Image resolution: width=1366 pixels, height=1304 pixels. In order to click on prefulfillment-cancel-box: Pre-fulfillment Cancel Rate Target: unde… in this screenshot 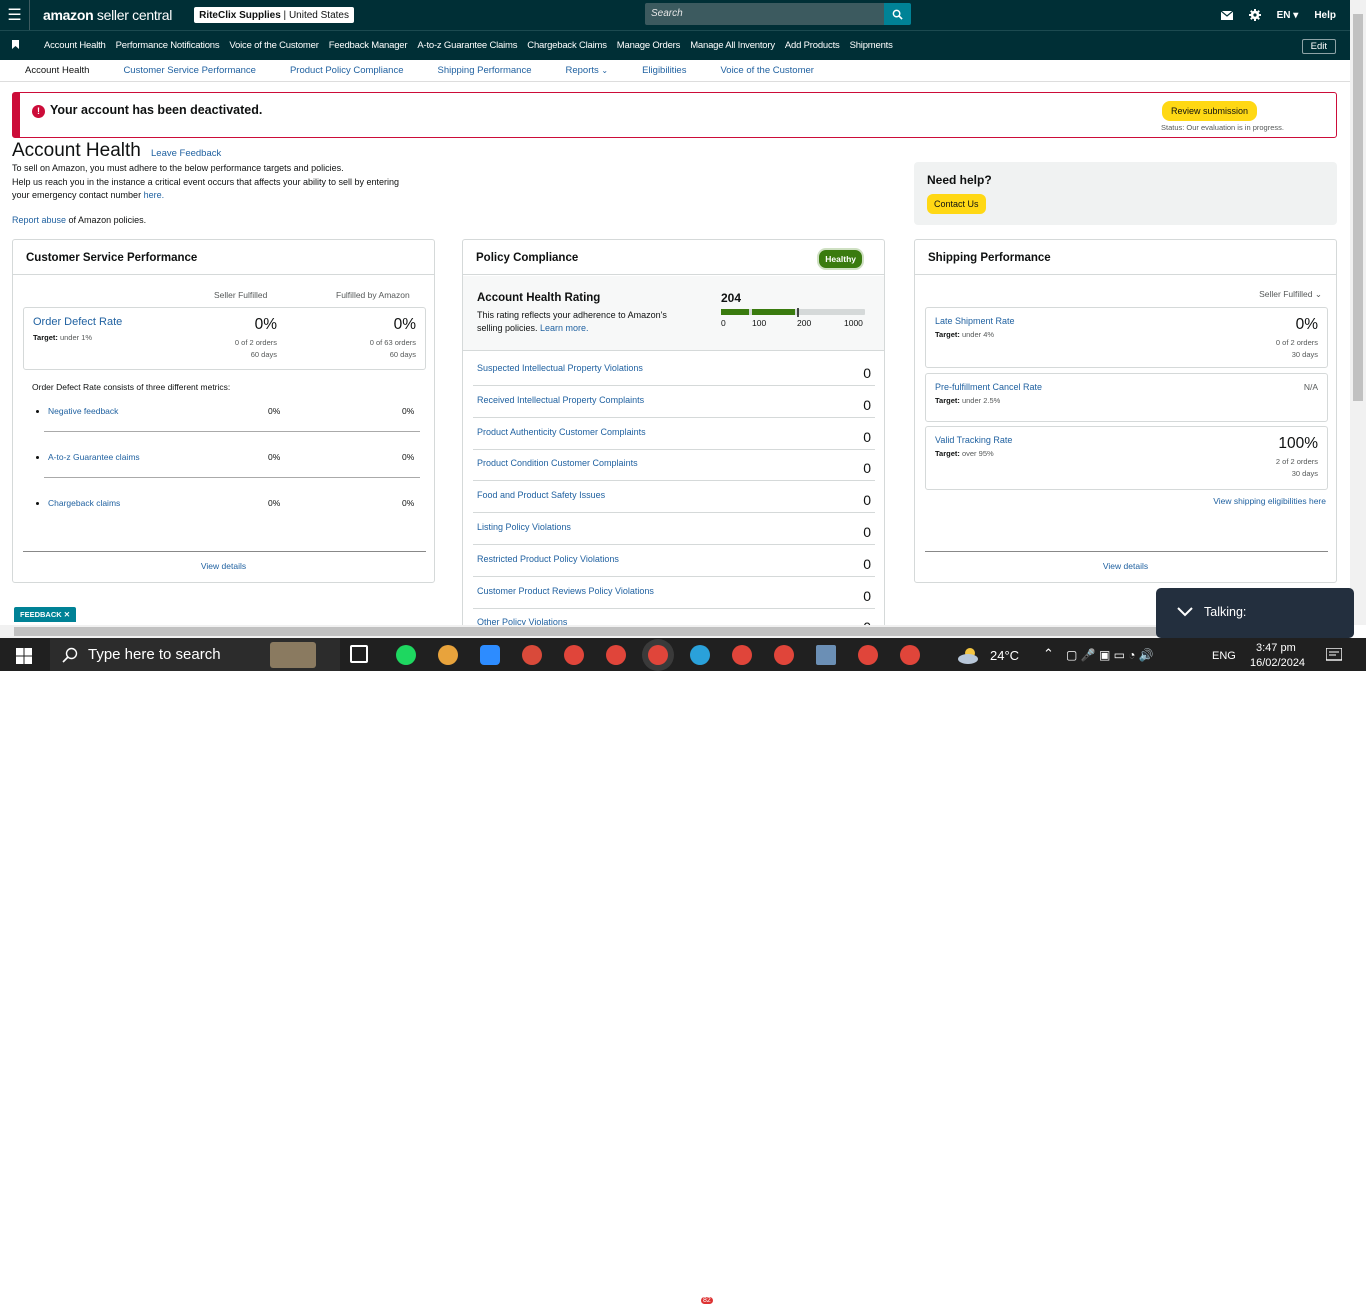, I will do `click(1126, 397)`.